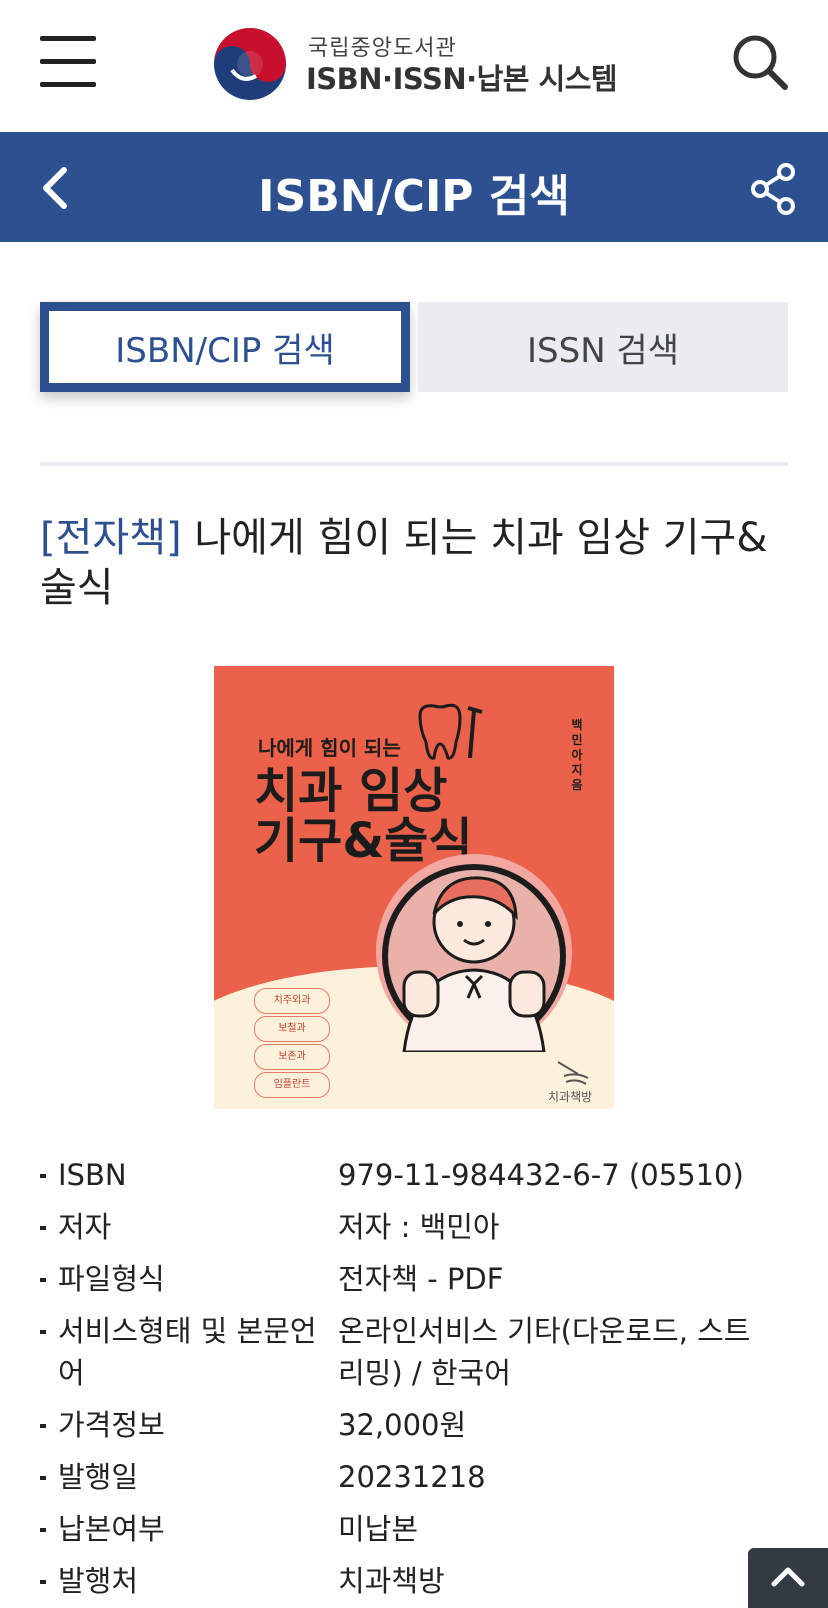 The image size is (828, 1608). Describe the element at coordinates (570, 1097) in the screenshot. I see `cover-publisher: 치과책방` at that location.